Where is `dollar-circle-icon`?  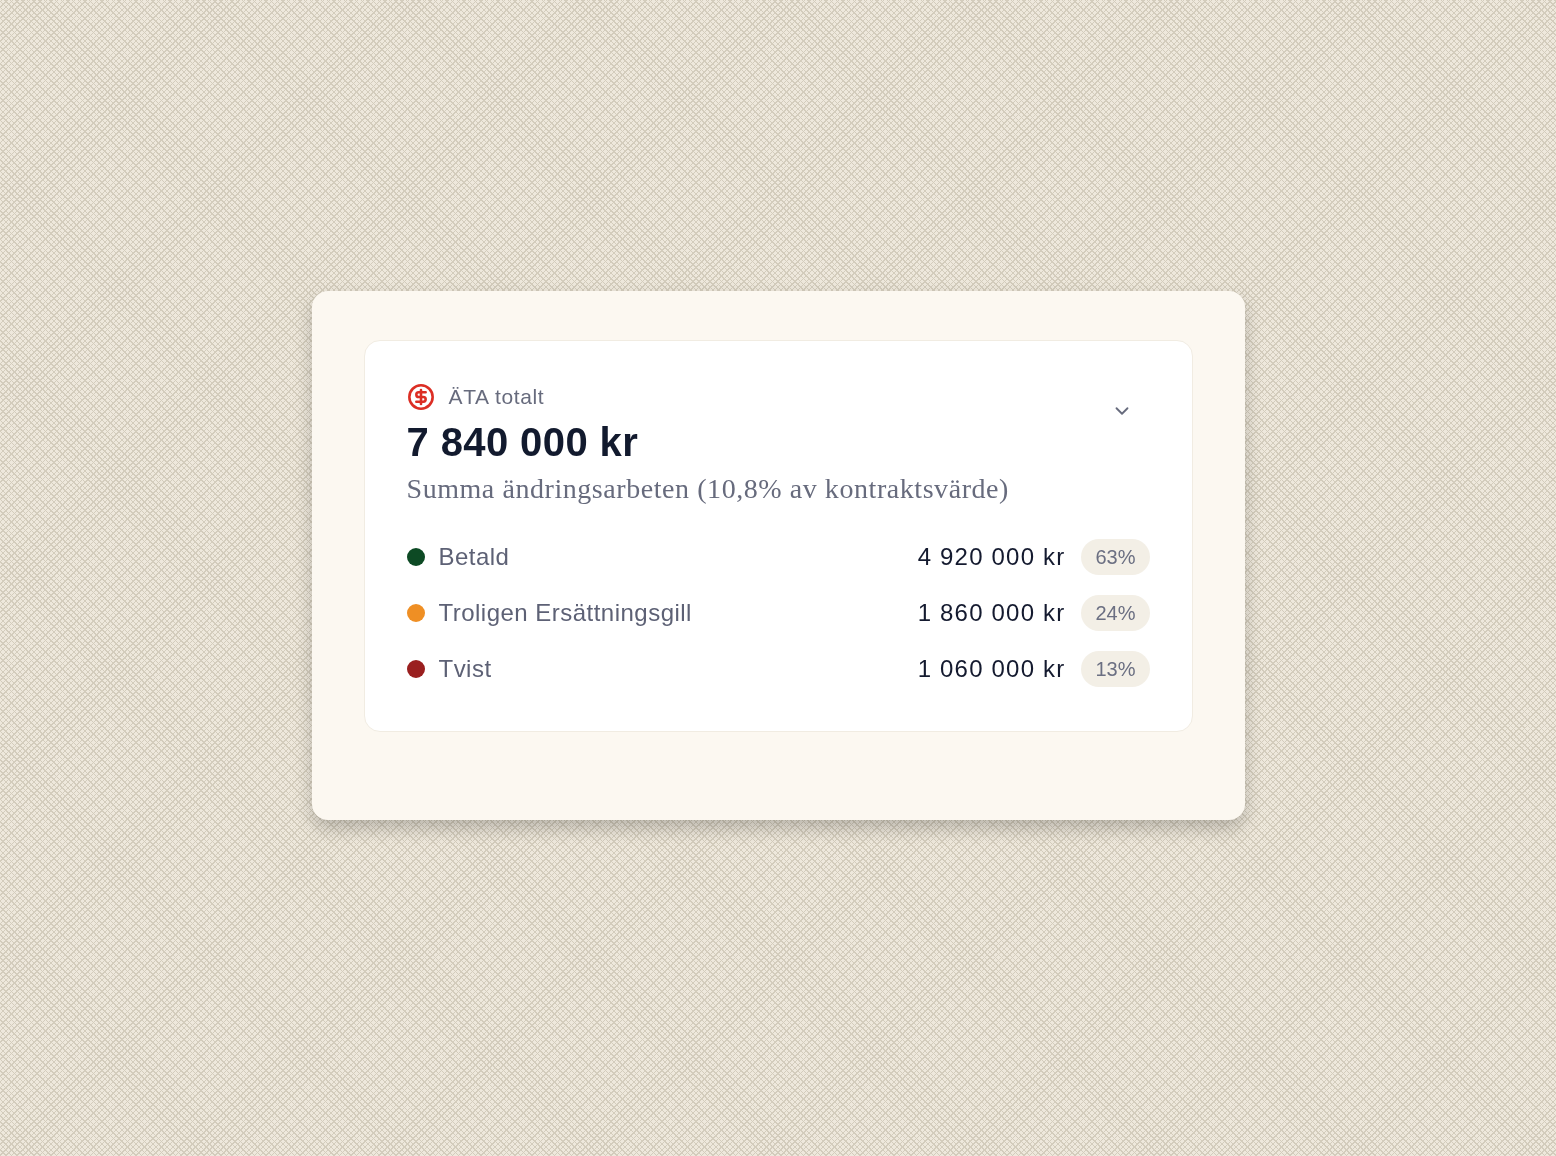
dollar-circle-icon is located at coordinates (420, 396).